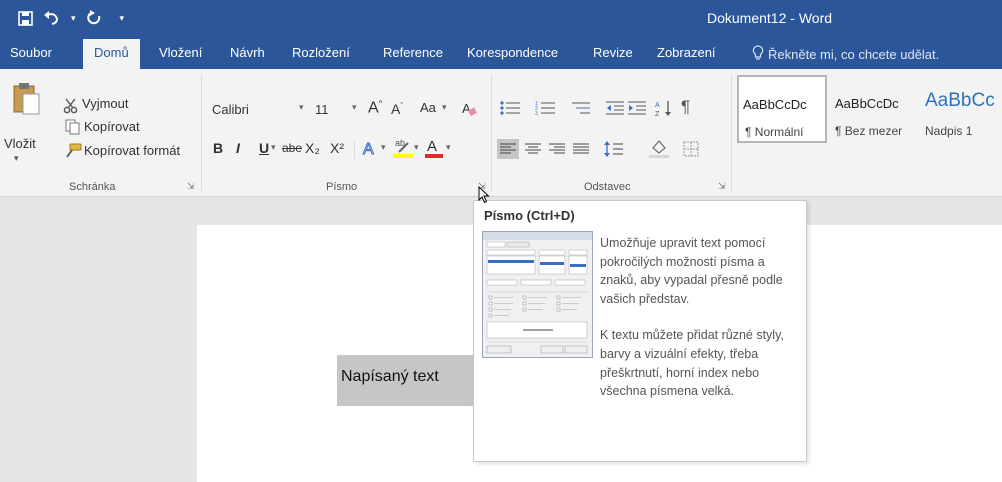 The width and height of the screenshot is (1002, 482). I want to click on bold-button: B, so click(218, 148).